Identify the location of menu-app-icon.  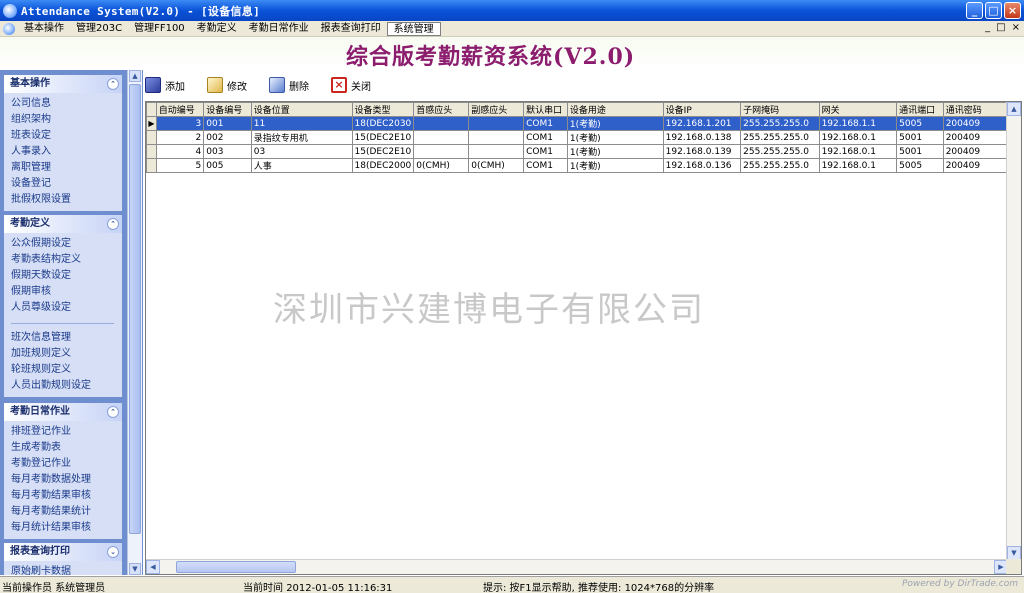
(9, 28).